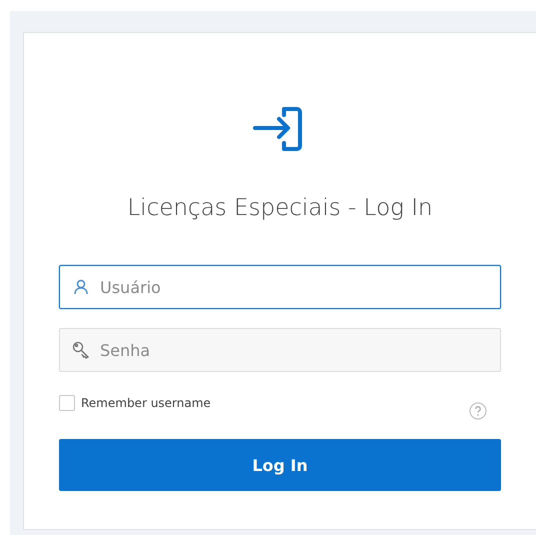 This screenshot has width=536, height=535. What do you see at coordinates (278, 129) in the screenshot?
I see `sign-in-icon` at bounding box center [278, 129].